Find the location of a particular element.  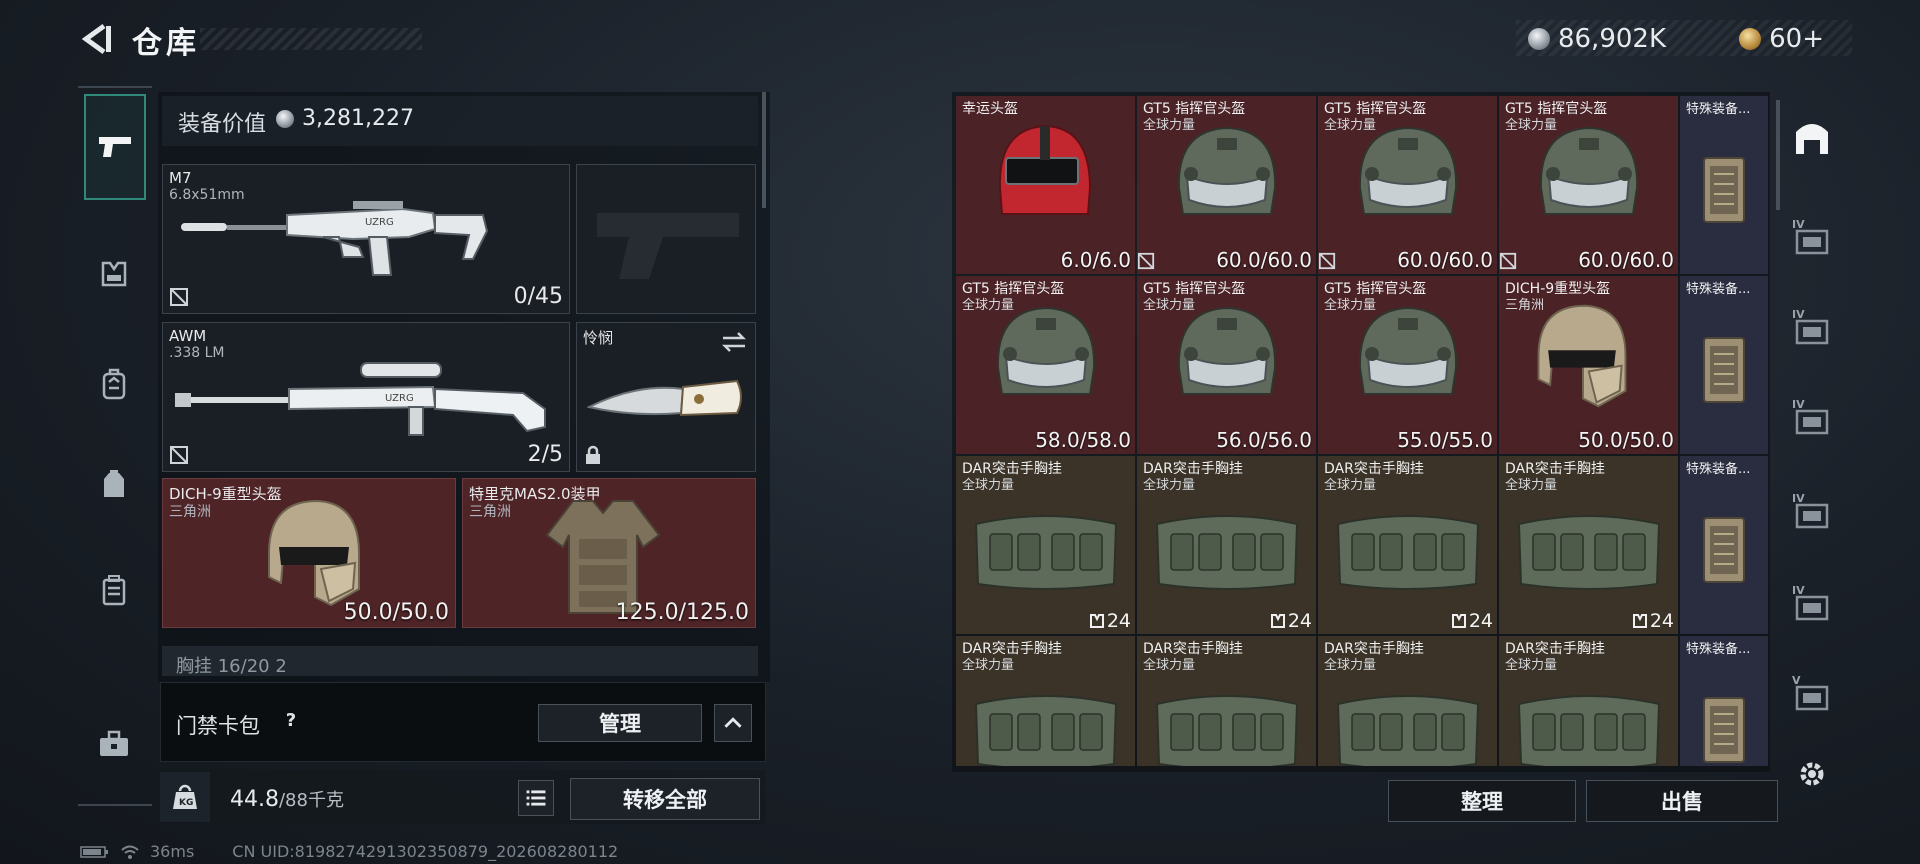

sort-button: 整理 is located at coordinates (1482, 801).